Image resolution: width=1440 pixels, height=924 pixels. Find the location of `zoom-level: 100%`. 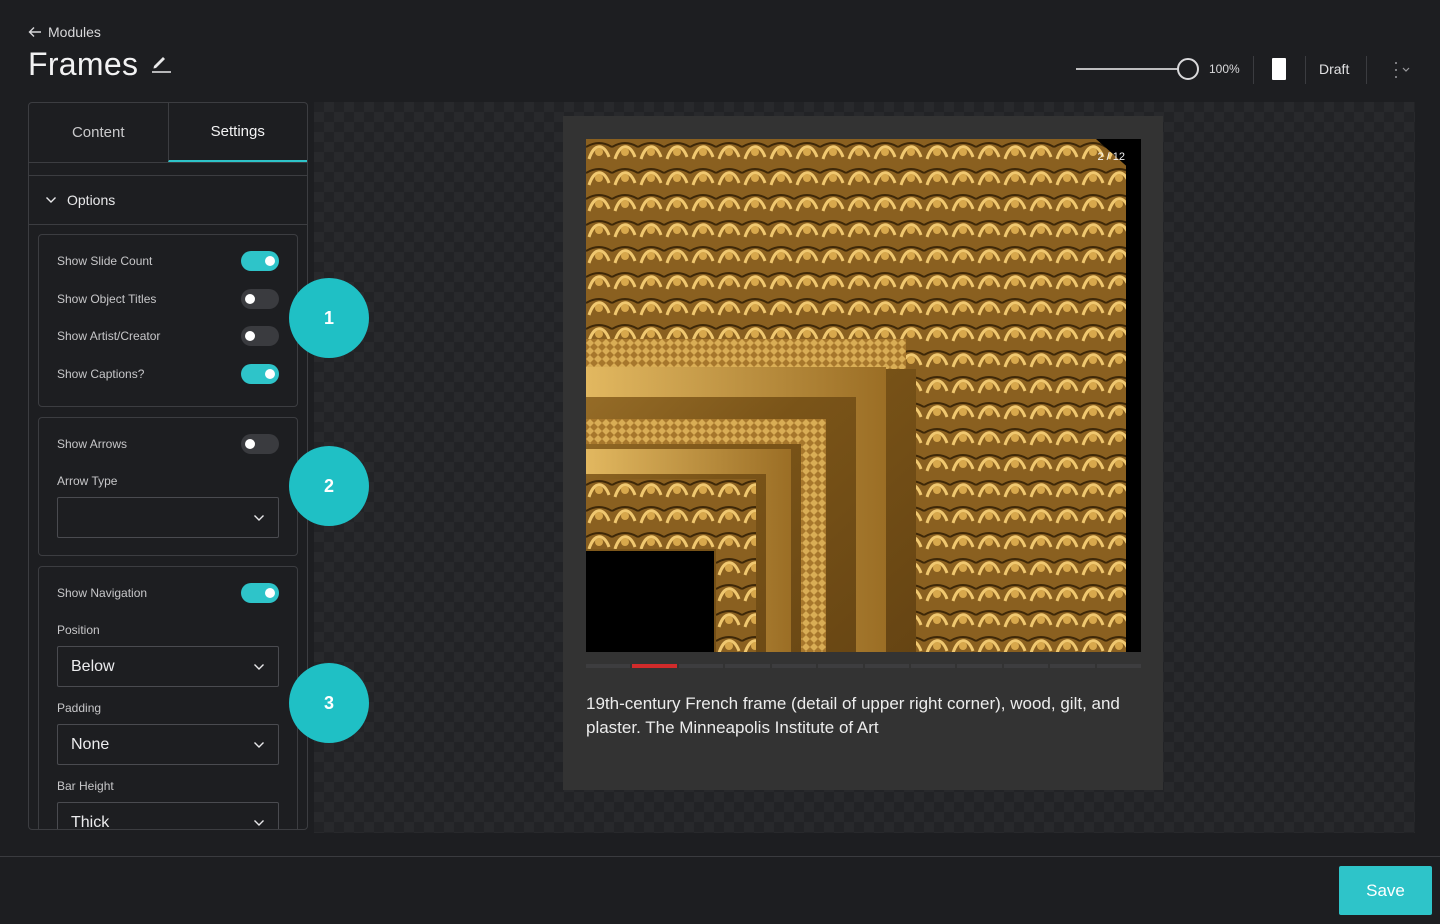

zoom-level: 100% is located at coordinates (1224, 69).